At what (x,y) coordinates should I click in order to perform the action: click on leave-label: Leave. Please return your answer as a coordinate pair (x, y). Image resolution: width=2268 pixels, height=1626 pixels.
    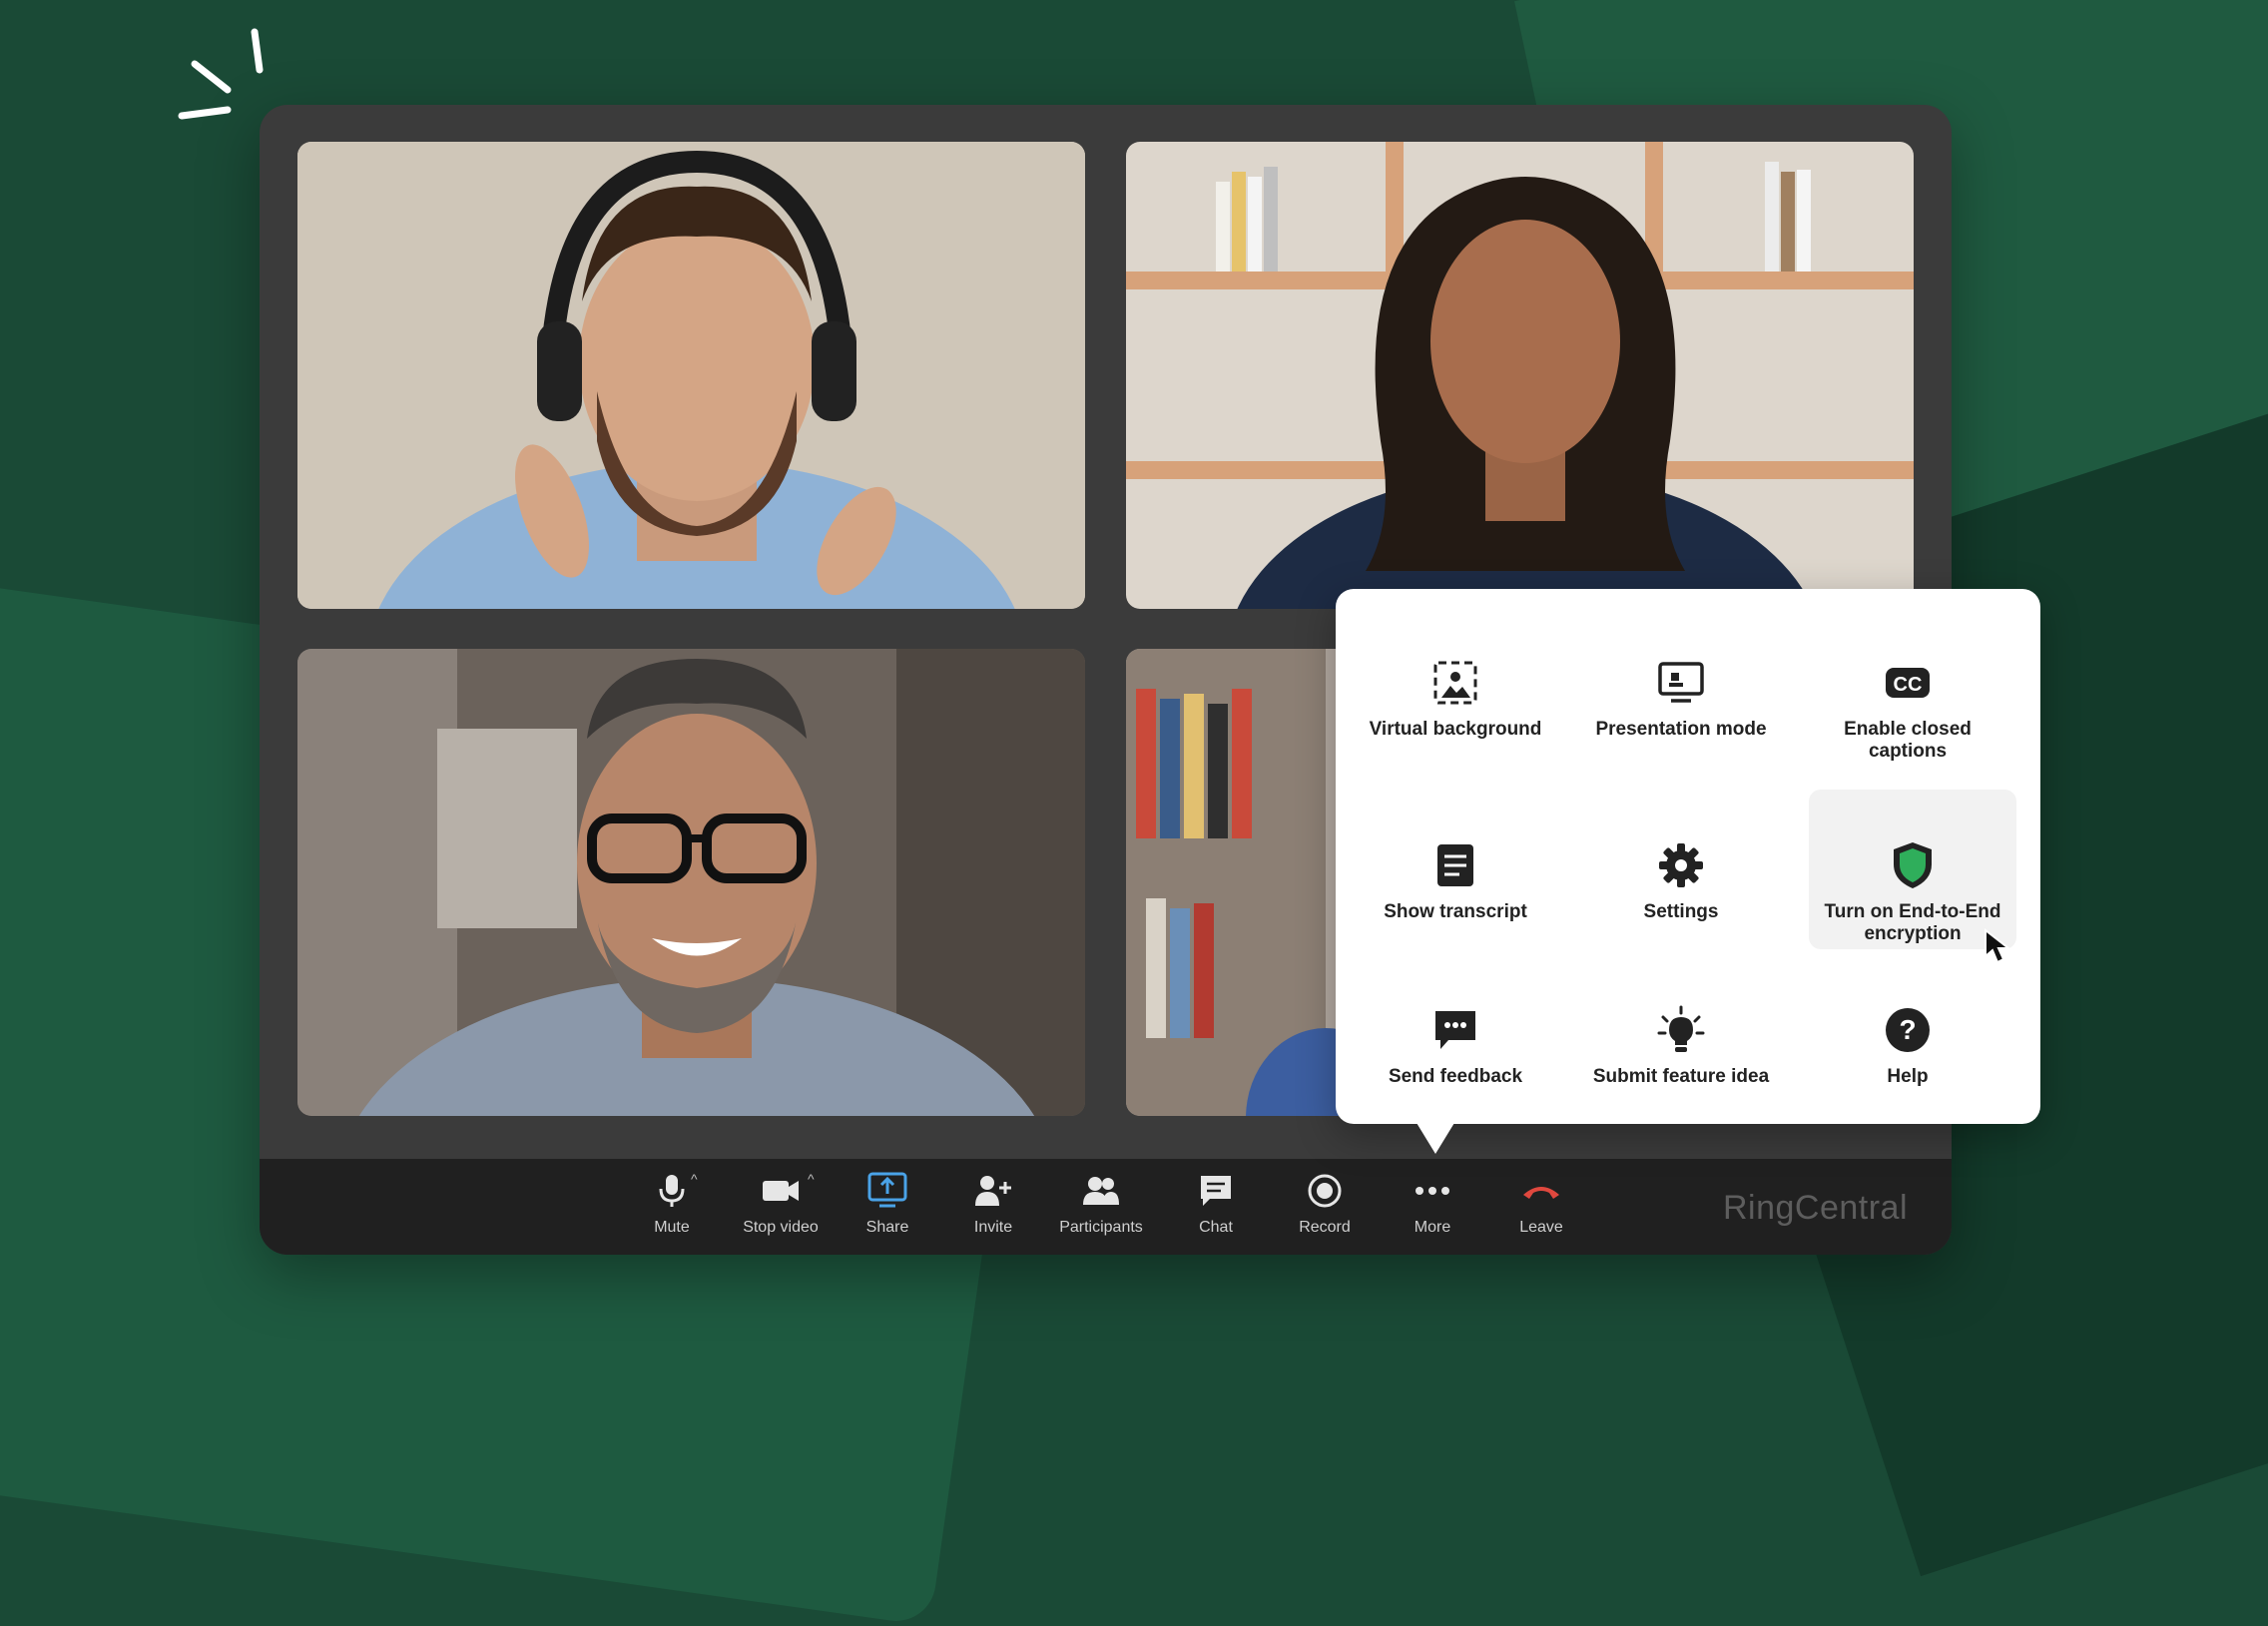
    Looking at the image, I should click on (1541, 1228).